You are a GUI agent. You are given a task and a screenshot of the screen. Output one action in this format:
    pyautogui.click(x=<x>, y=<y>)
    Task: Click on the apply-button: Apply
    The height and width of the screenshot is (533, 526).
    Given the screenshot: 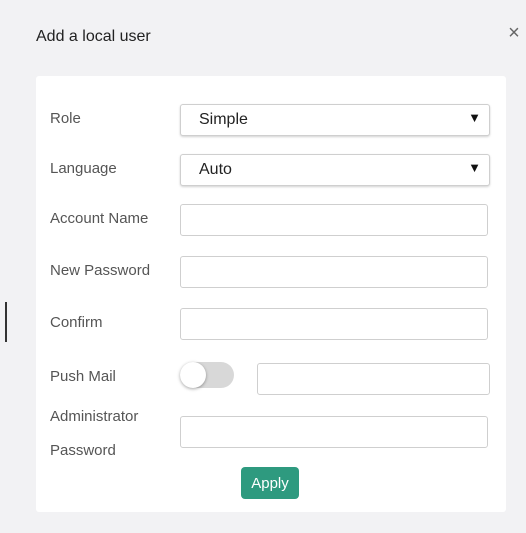 What is the action you would take?
    pyautogui.click(x=270, y=483)
    